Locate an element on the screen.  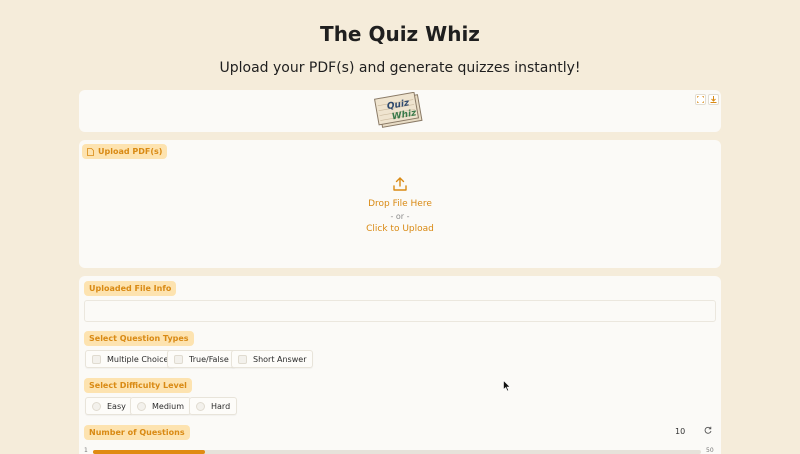
option-multiple-choice: Multiple Choice is located at coordinates (130, 359).